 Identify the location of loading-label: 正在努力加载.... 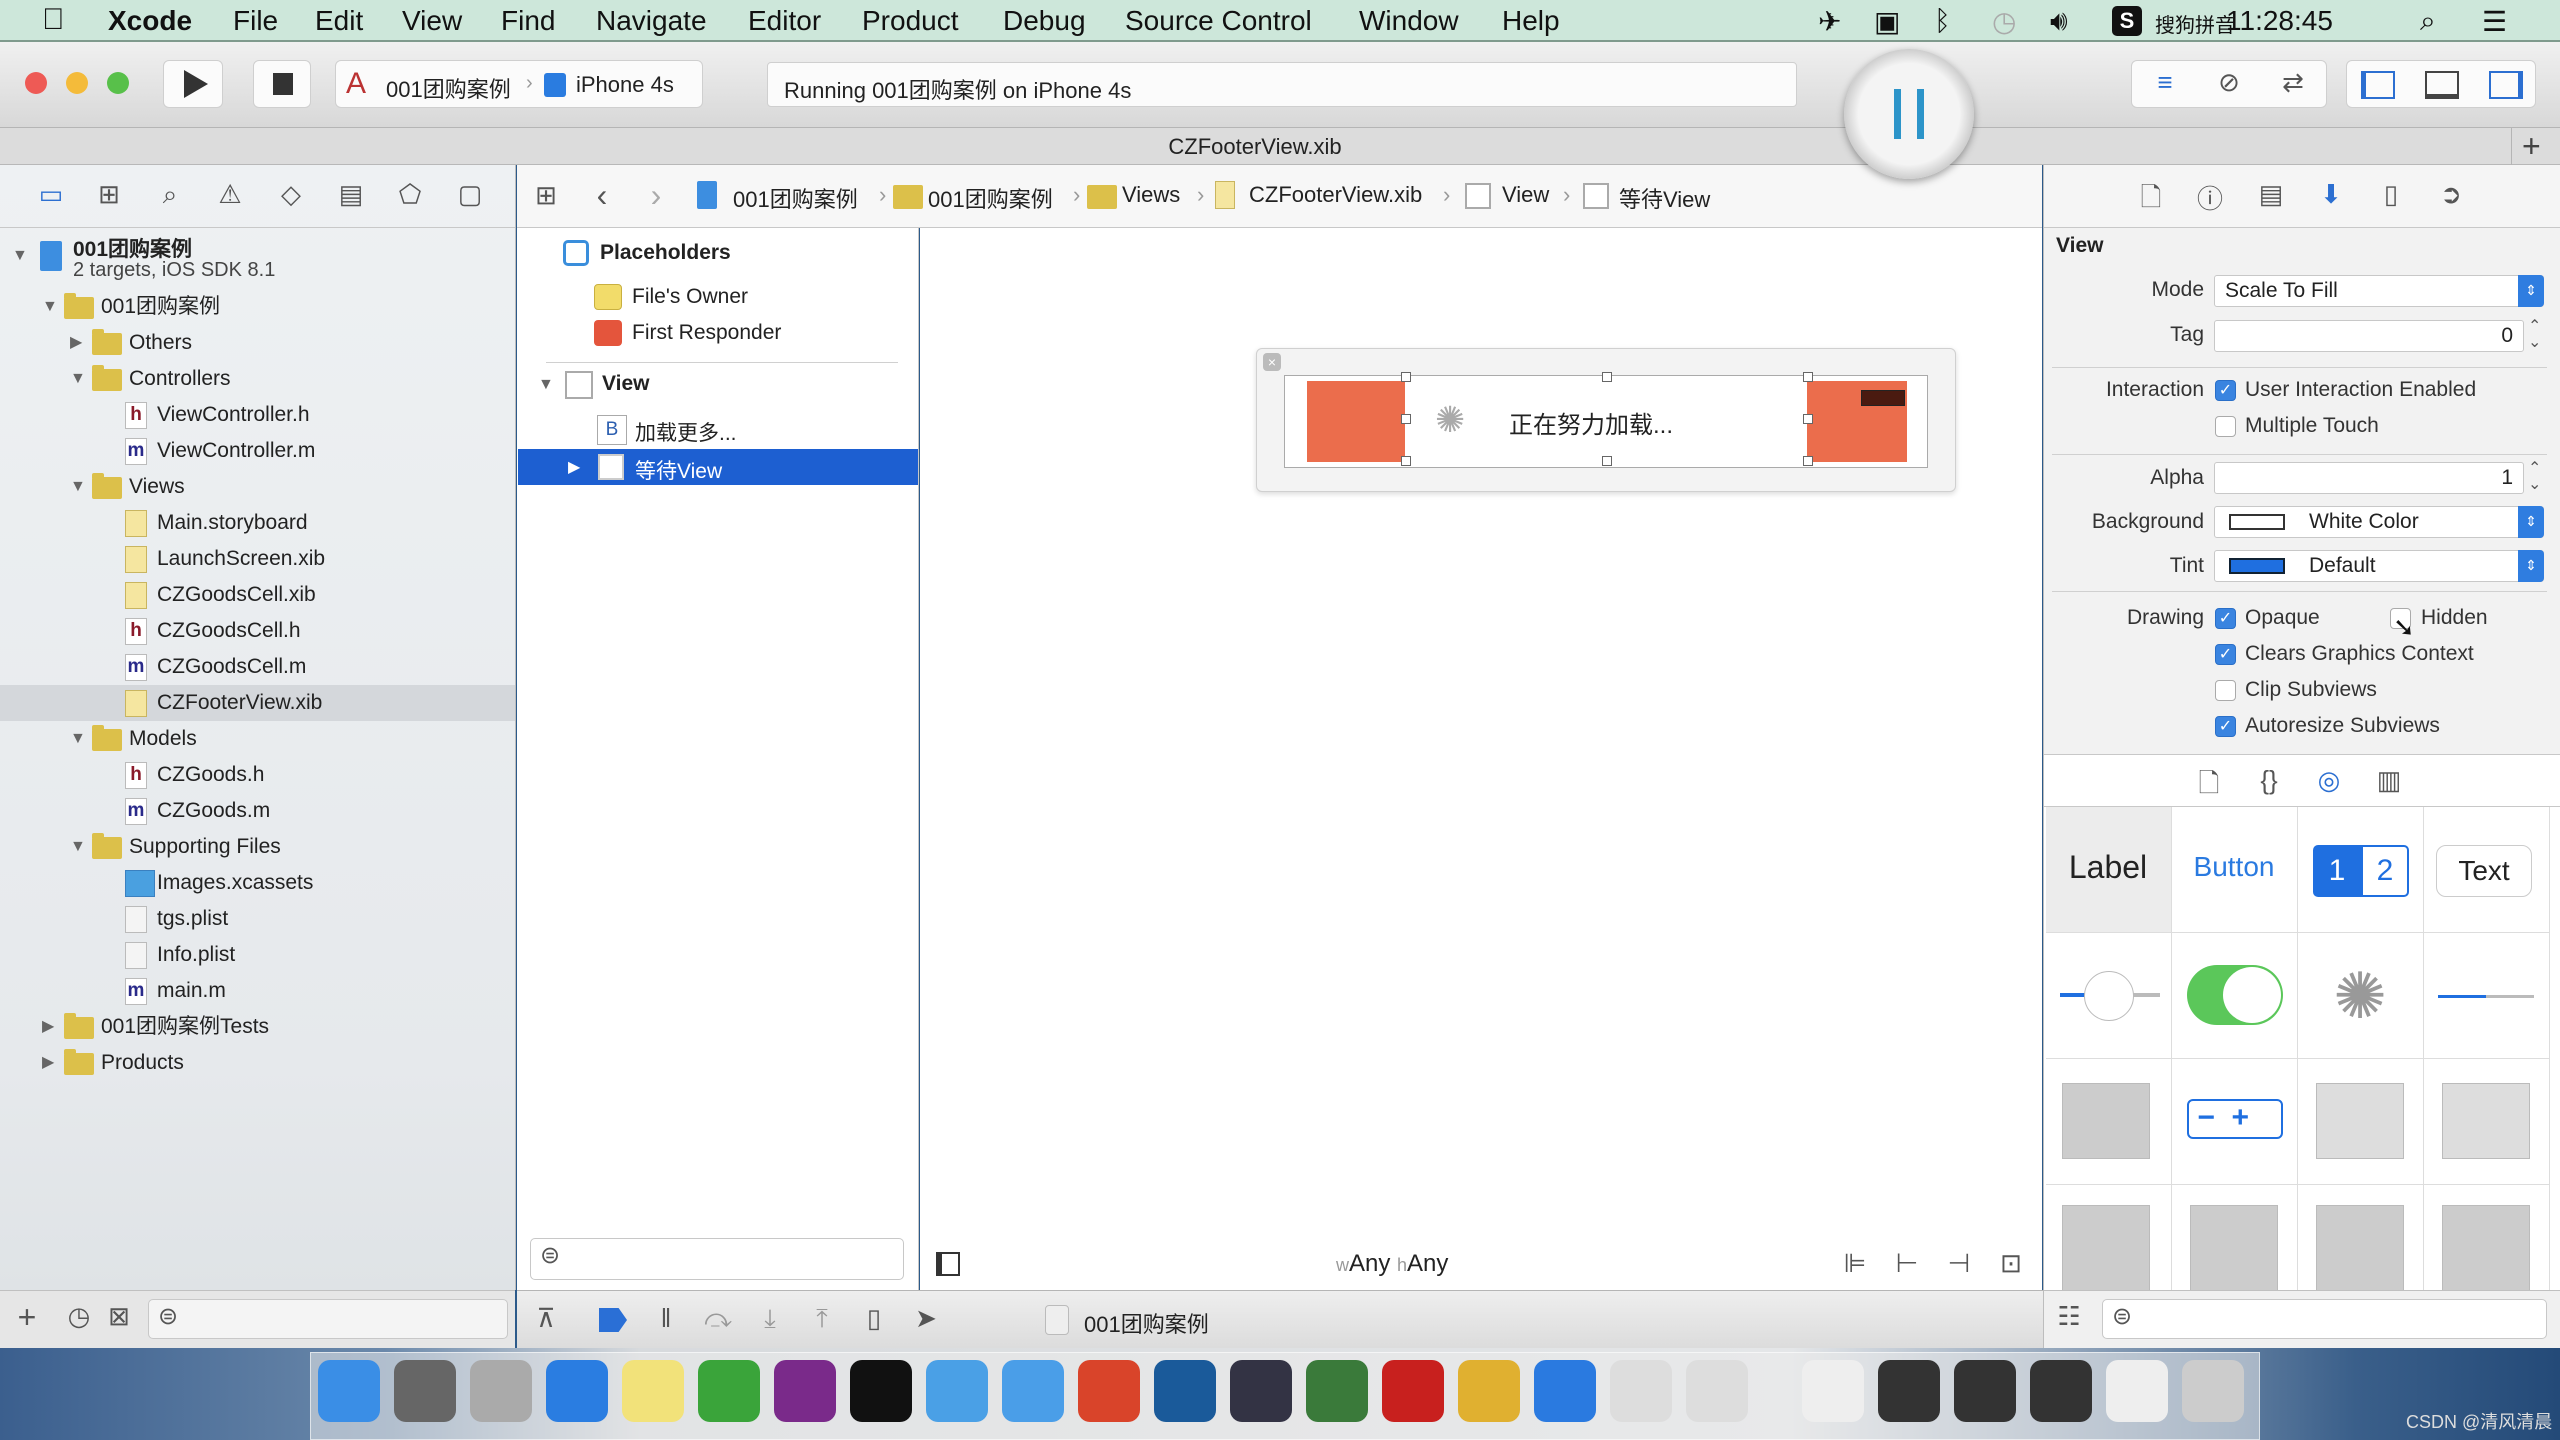
(1591, 422).